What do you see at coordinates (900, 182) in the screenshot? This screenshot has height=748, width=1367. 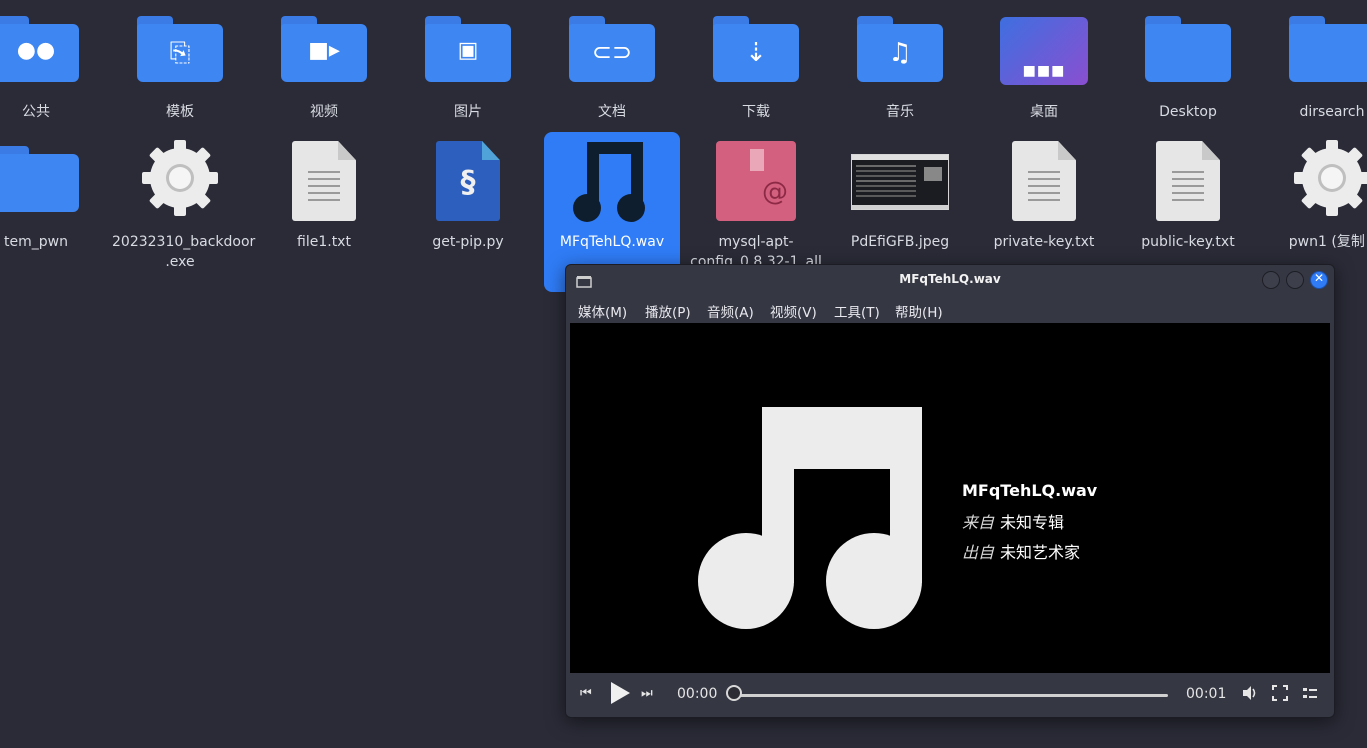 I see `image-thumbnail-icon` at bounding box center [900, 182].